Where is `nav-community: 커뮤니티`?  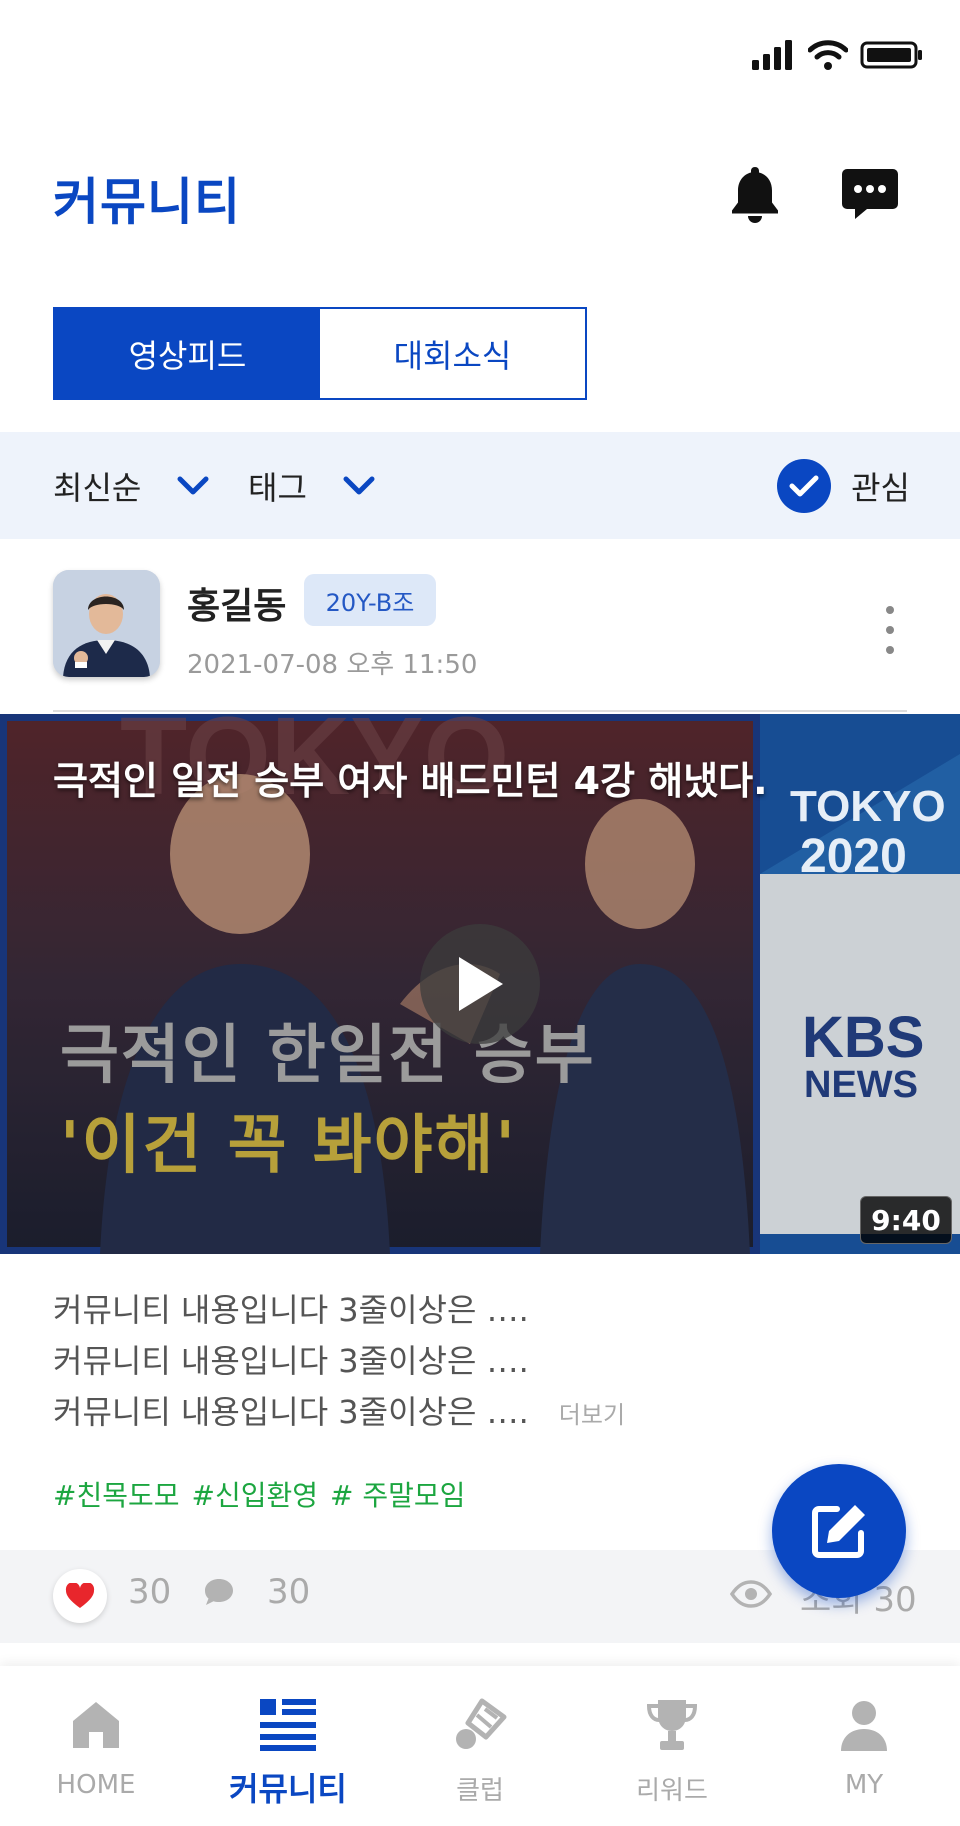 nav-community: 커뮤니티 is located at coordinates (288, 1746).